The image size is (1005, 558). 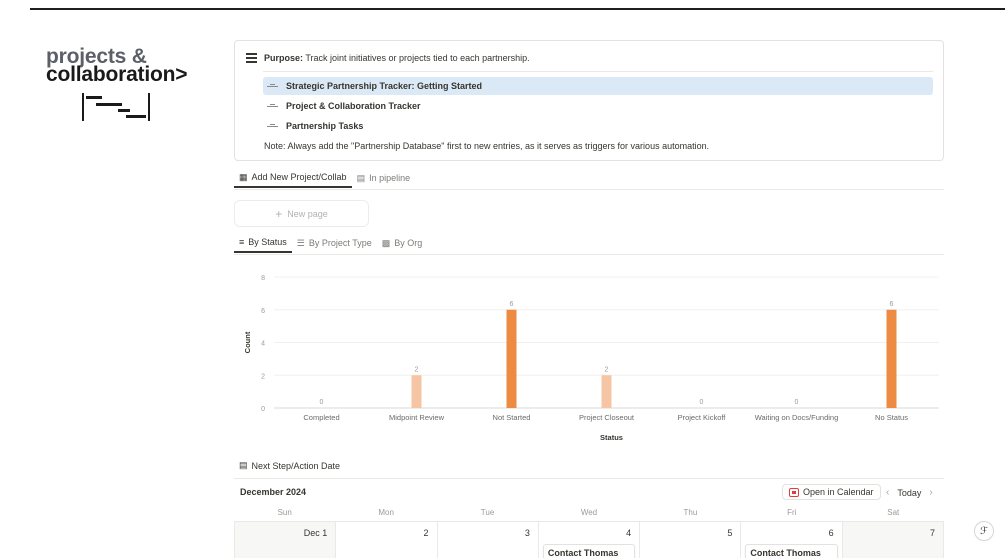 What do you see at coordinates (340, 243) in the screenshot?
I see `tab-label: By Project Type` at bounding box center [340, 243].